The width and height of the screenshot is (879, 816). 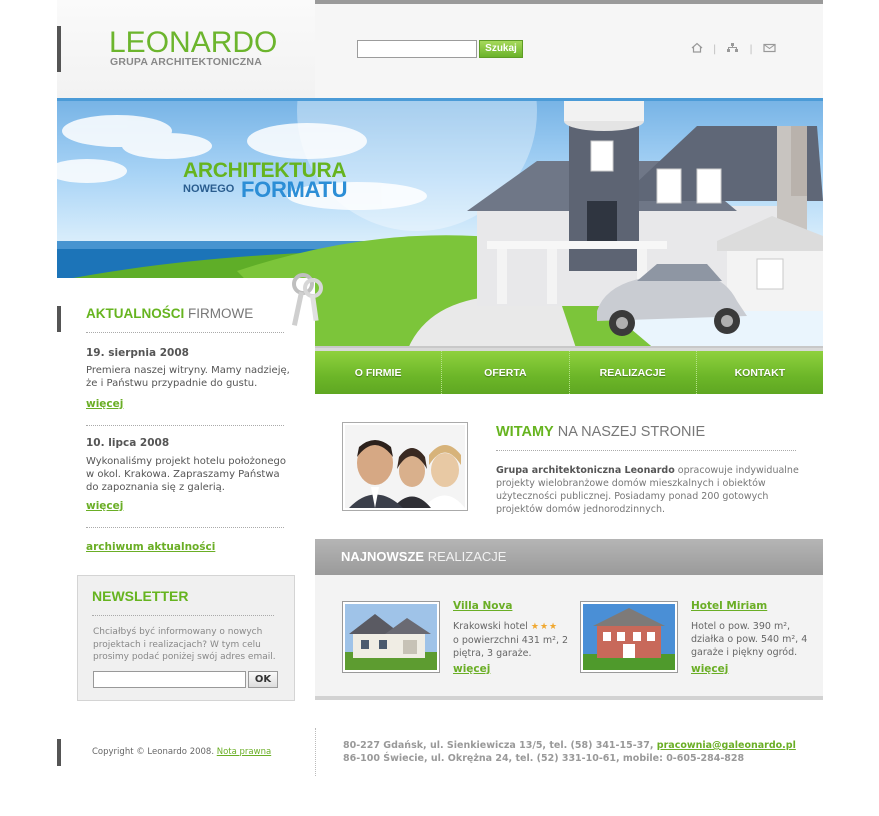 What do you see at coordinates (137, 353) in the screenshot?
I see `news-date: 19. sierpnia 2008` at bounding box center [137, 353].